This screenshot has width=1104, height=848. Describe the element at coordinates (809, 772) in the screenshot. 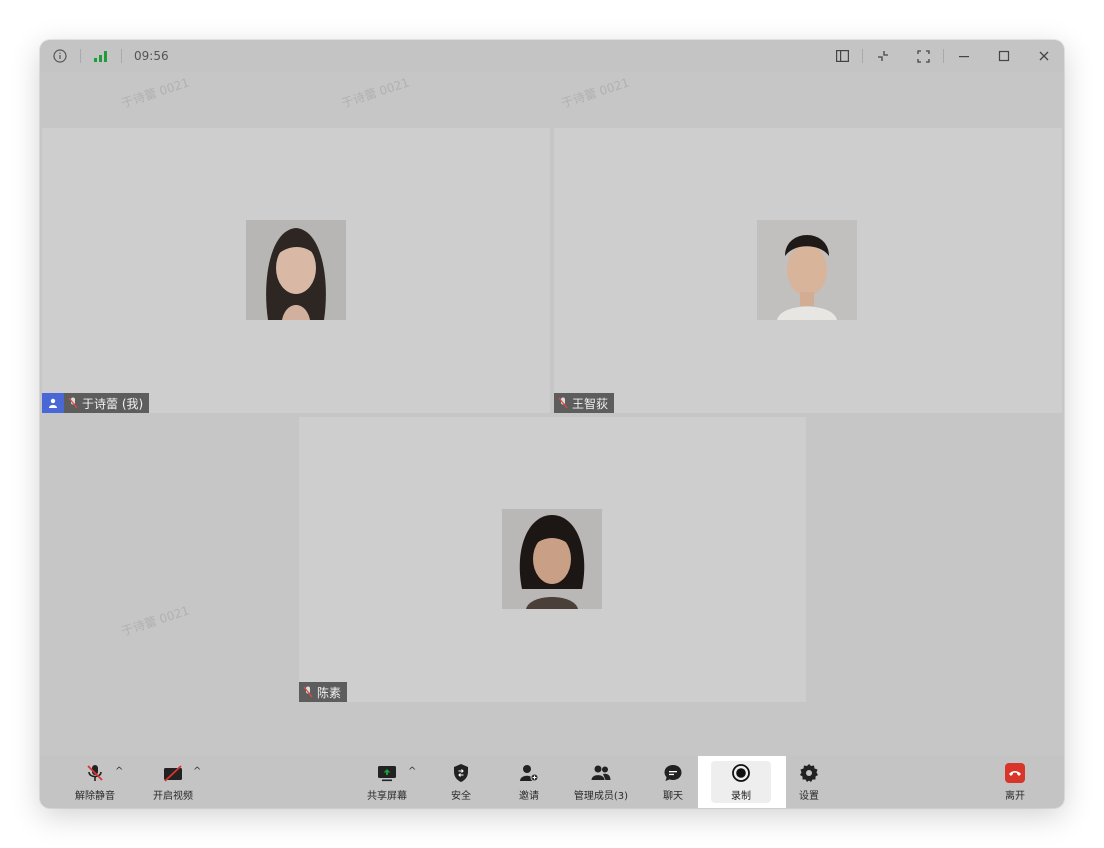

I see `gear-icon` at that location.